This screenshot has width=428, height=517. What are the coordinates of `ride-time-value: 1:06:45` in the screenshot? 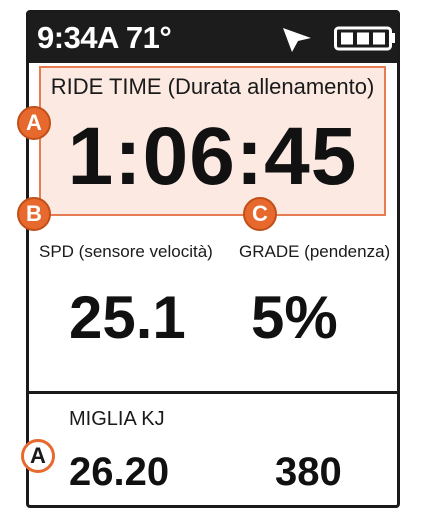 It's located at (212, 156).